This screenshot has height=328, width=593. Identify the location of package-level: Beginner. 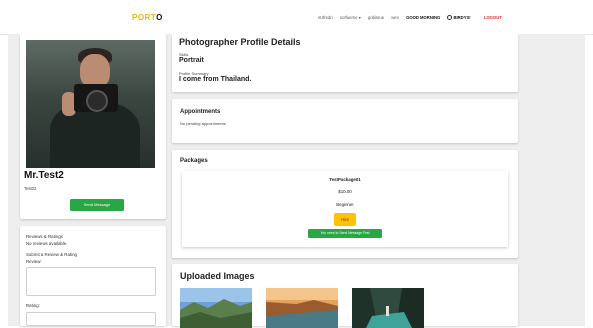
(345, 204).